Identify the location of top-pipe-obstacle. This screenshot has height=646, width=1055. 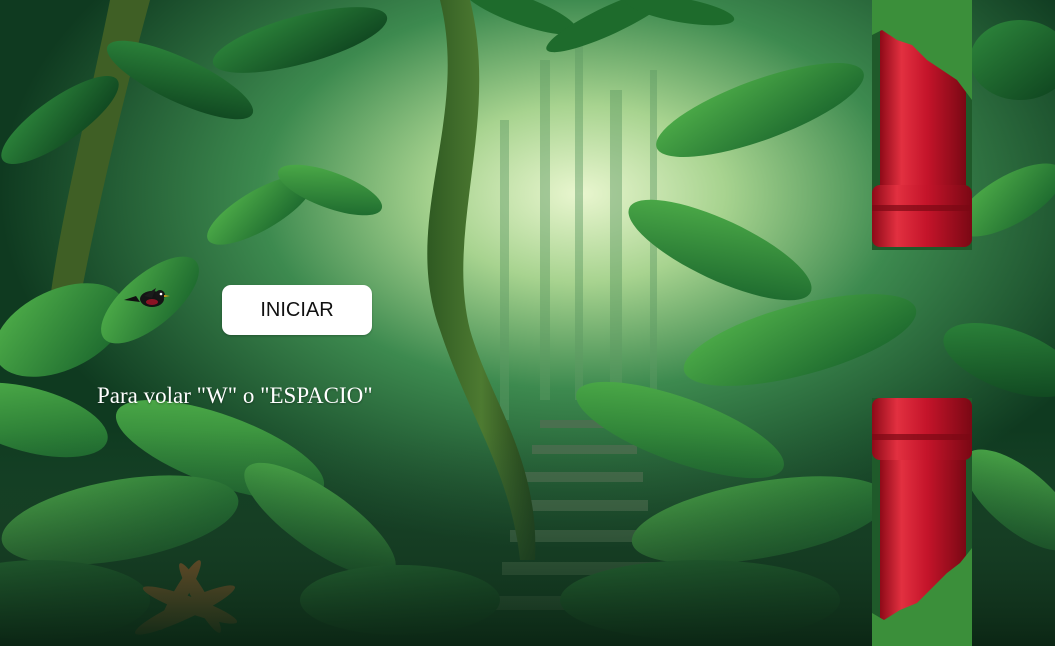
(922, 125).